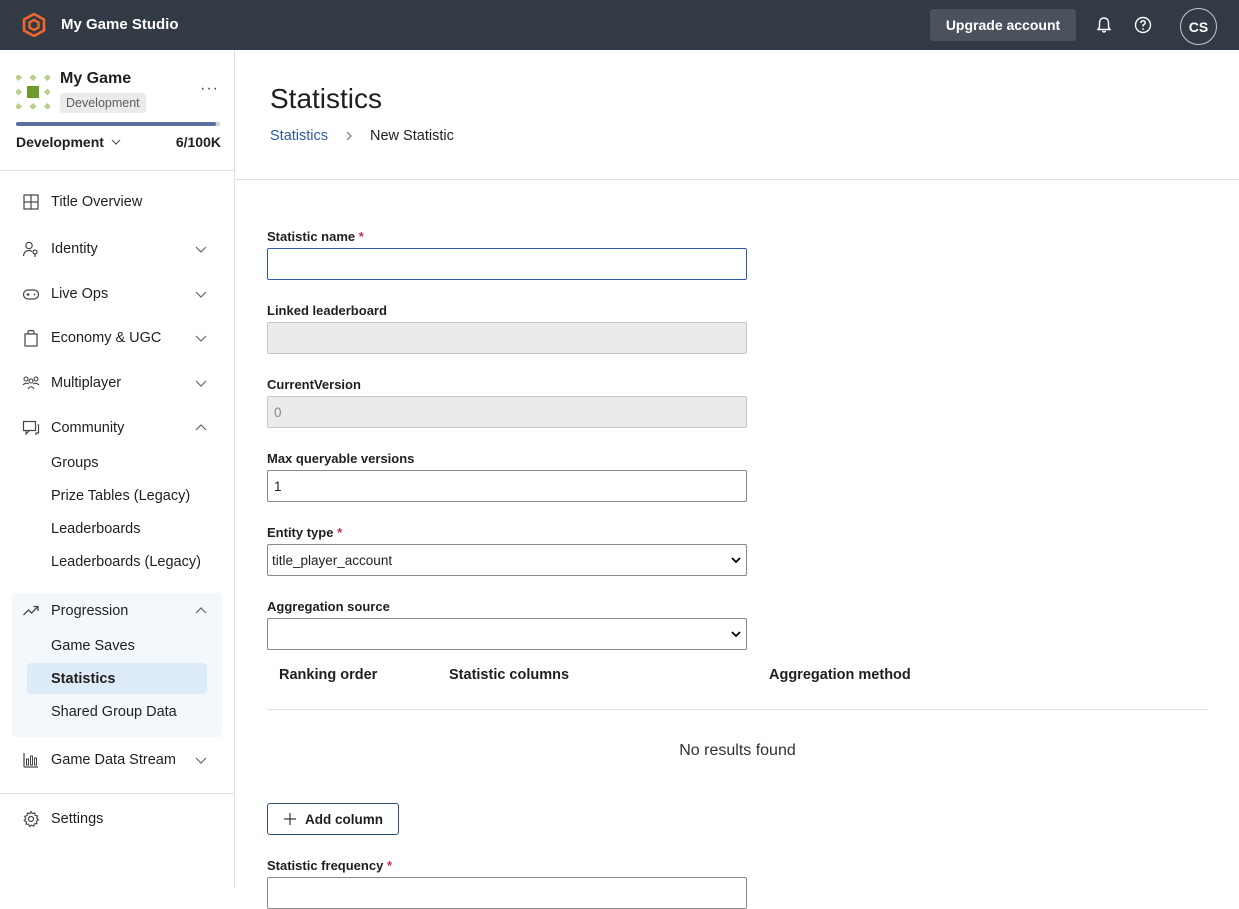 The height and width of the screenshot is (909, 1239). I want to click on usage-bar, so click(118, 124).